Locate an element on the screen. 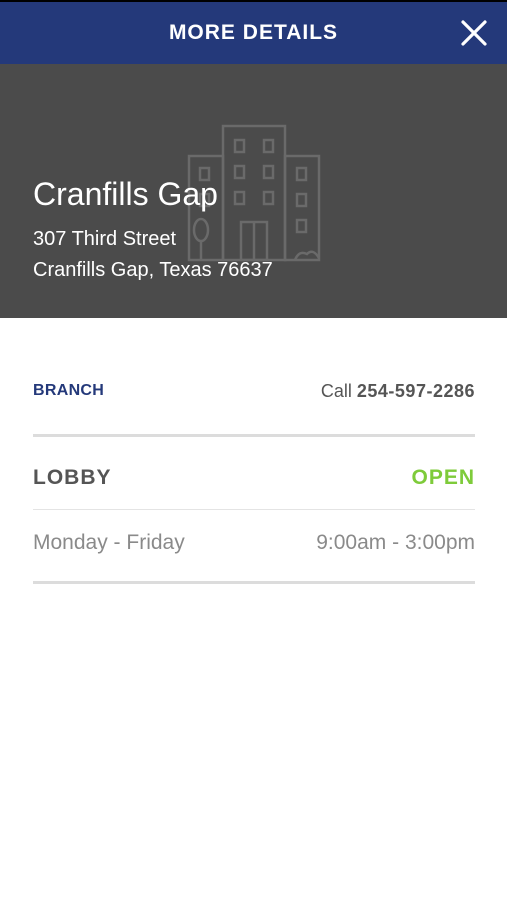 The height and width of the screenshot is (900, 507). header-bar: MORE DETAILS is located at coordinates (253, 32).